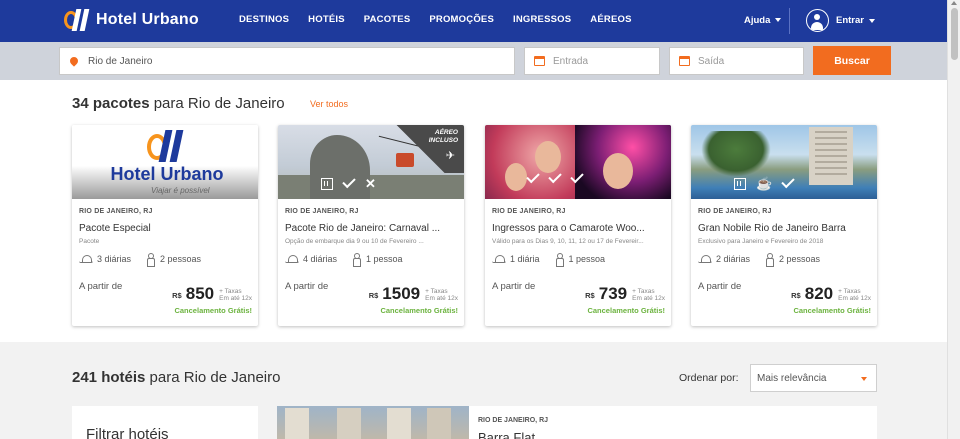 The height and width of the screenshot is (439, 960). Describe the element at coordinates (852, 60) in the screenshot. I see `search-button: Buscar` at that location.